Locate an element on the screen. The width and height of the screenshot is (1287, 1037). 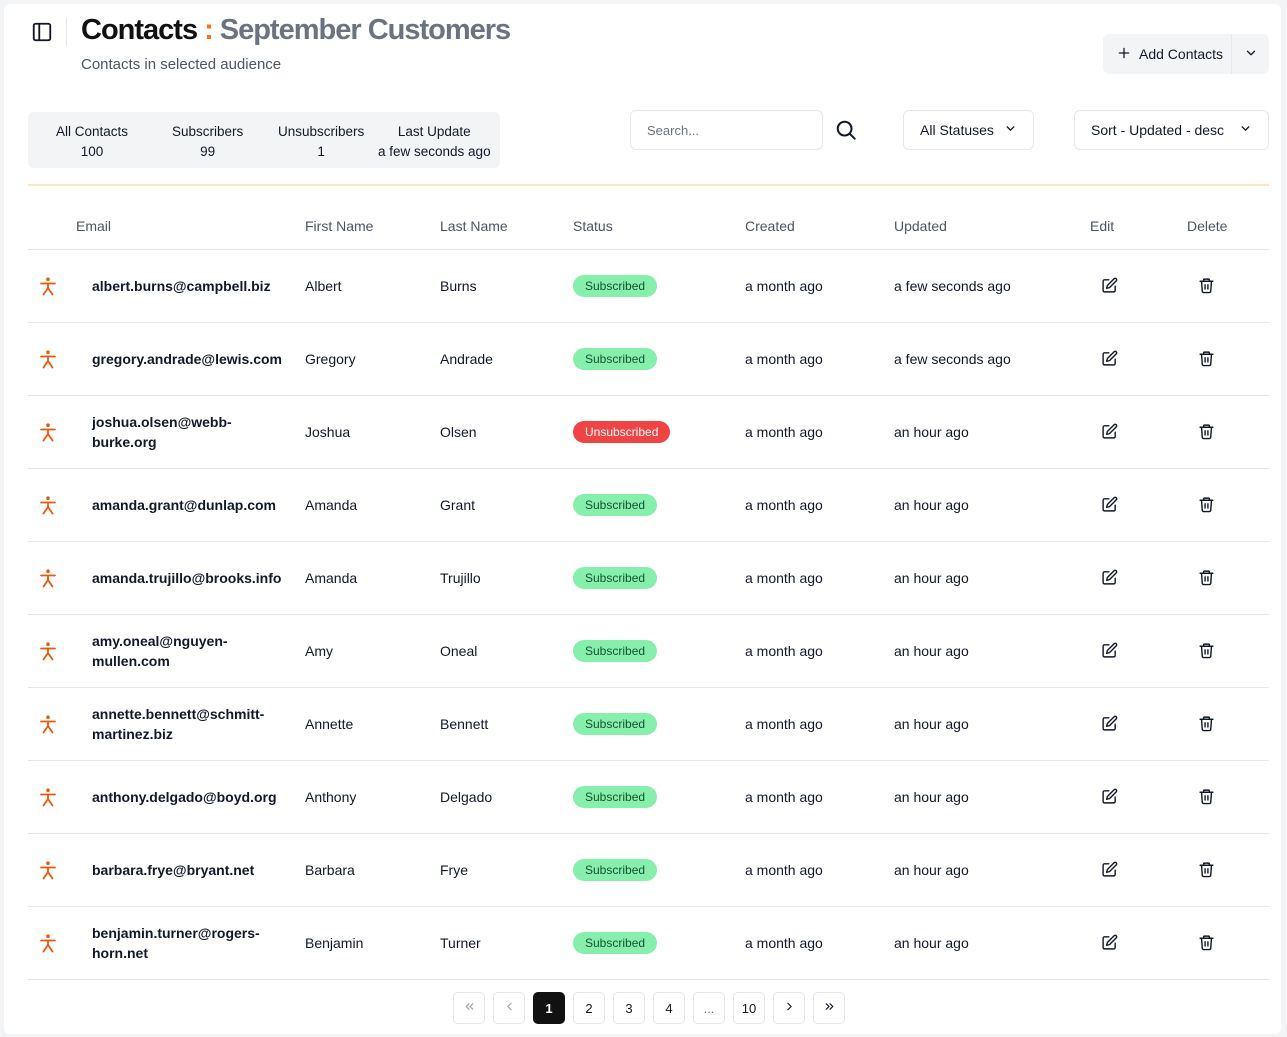
header-created: Created is located at coordinates (770, 226).